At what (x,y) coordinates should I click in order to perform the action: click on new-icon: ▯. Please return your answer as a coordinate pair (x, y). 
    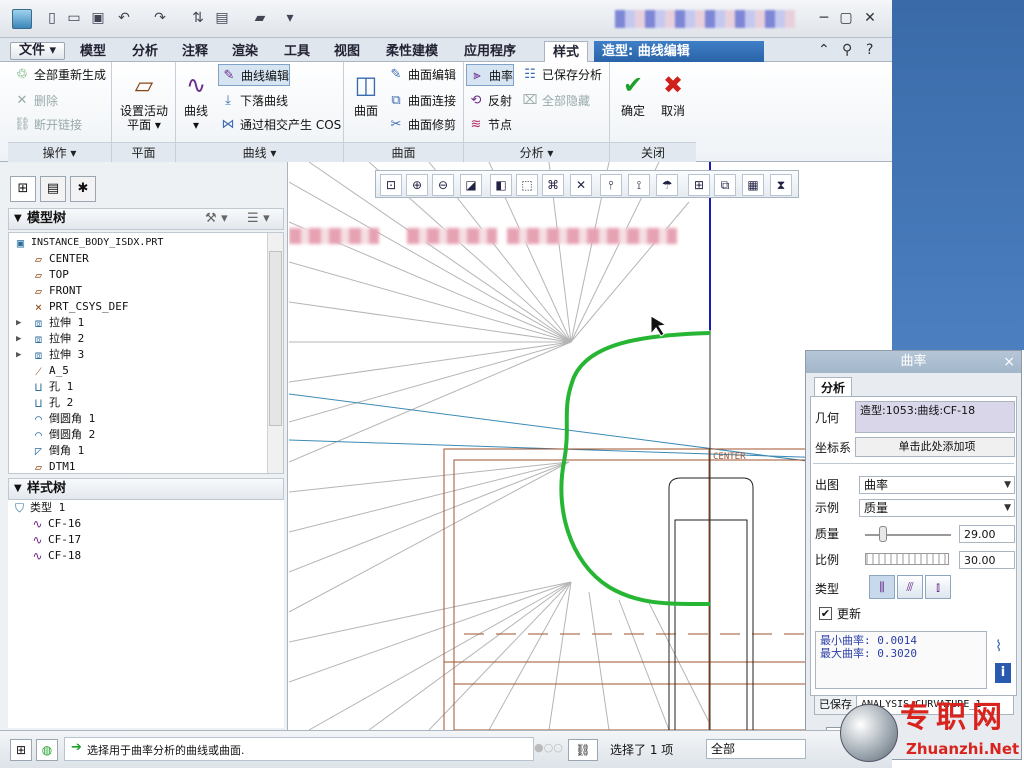
    Looking at the image, I should click on (52, 18).